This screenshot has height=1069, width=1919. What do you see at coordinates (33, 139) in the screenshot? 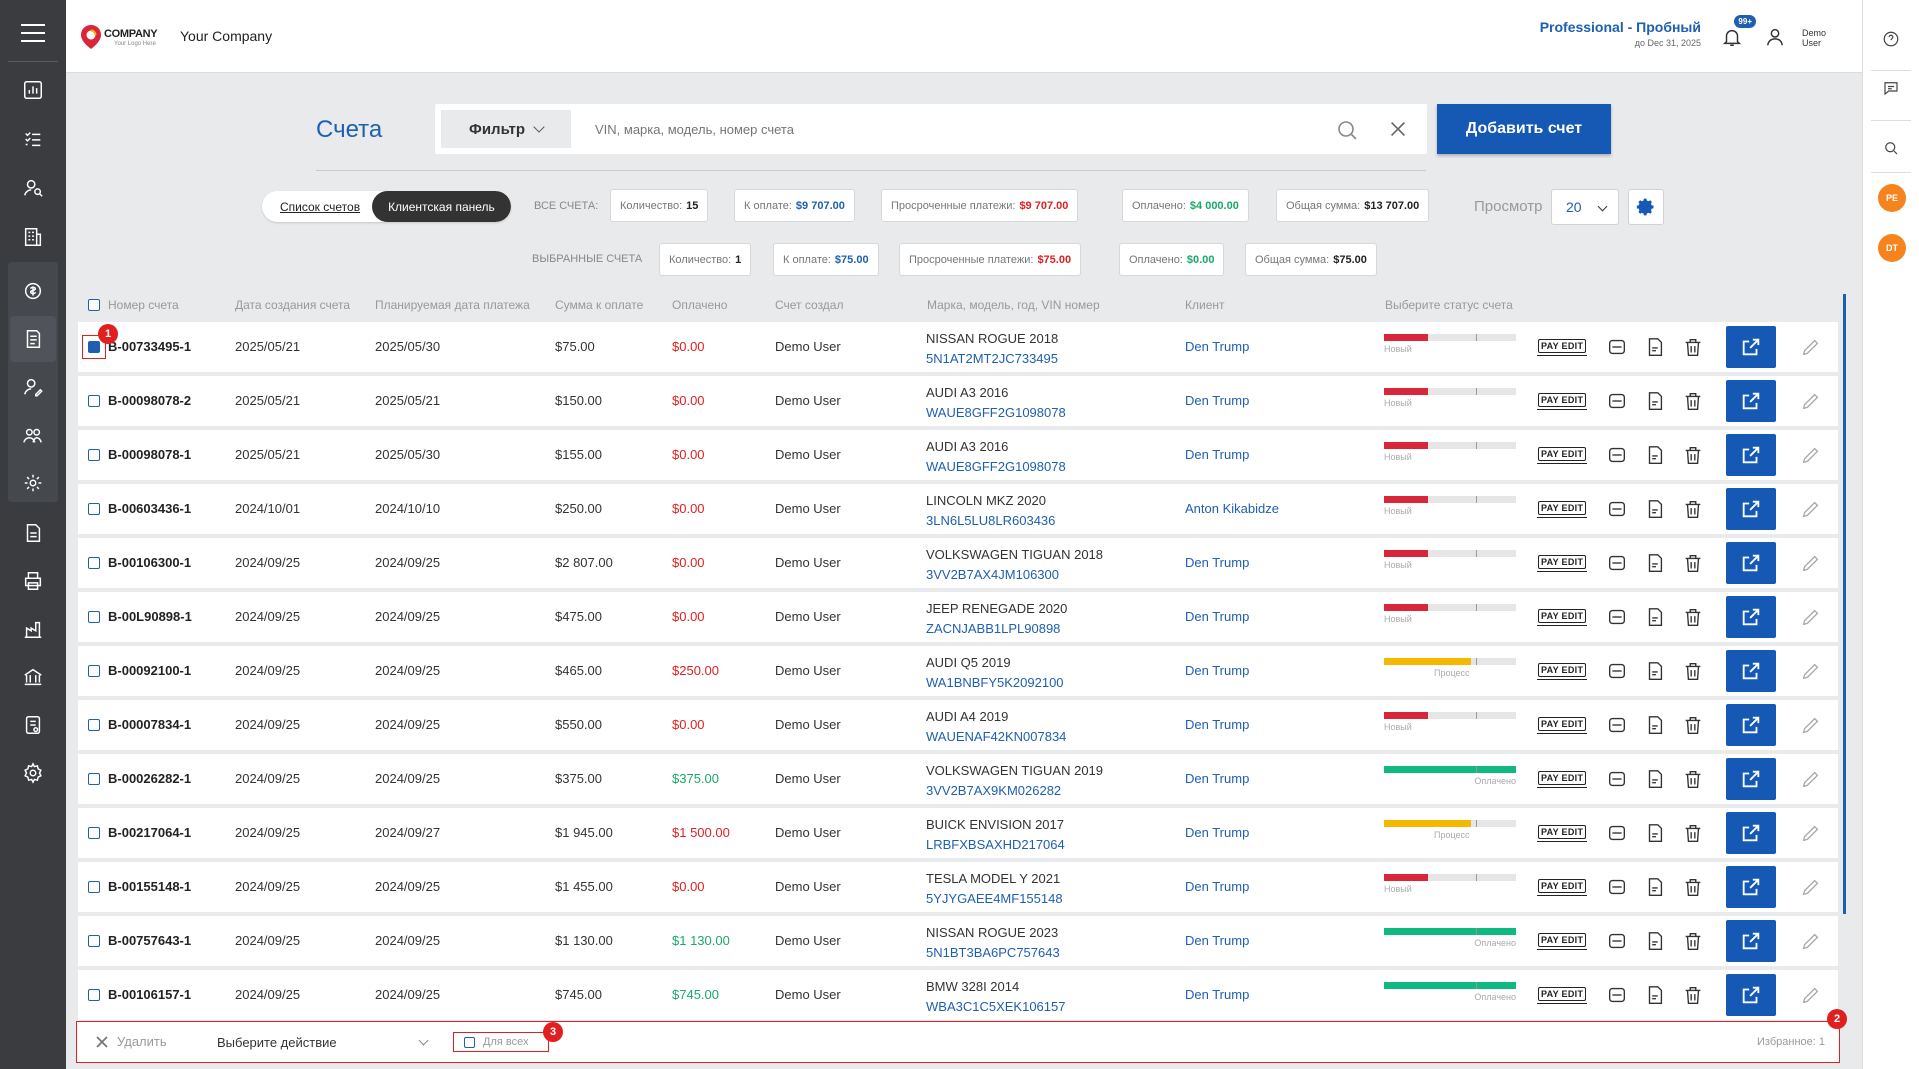
I see `nav-checklist-icon` at bounding box center [33, 139].